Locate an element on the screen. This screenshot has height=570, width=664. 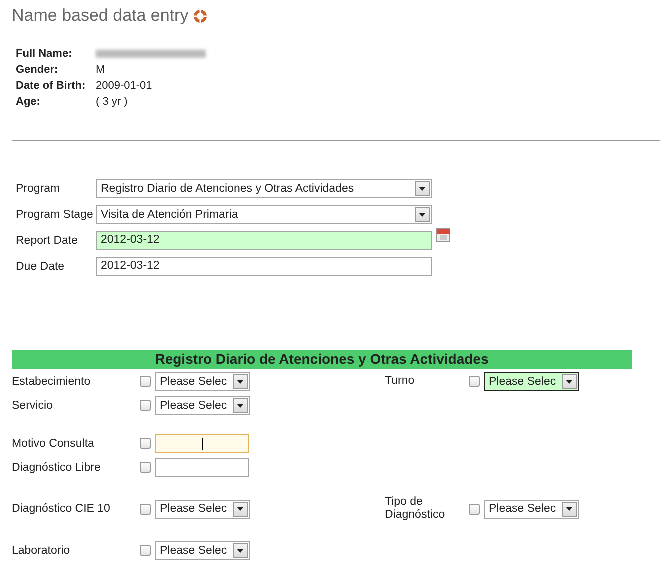
section-header: Registro Diario de Atenciones y Otras Actividades is located at coordinates (322, 359).